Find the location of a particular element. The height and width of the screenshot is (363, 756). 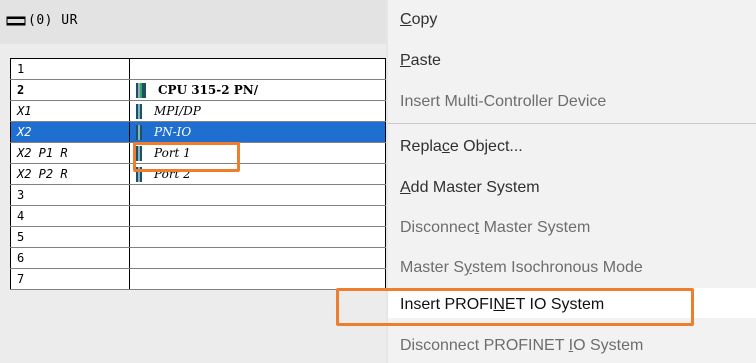

rack-row: 1 is located at coordinates (198, 69).